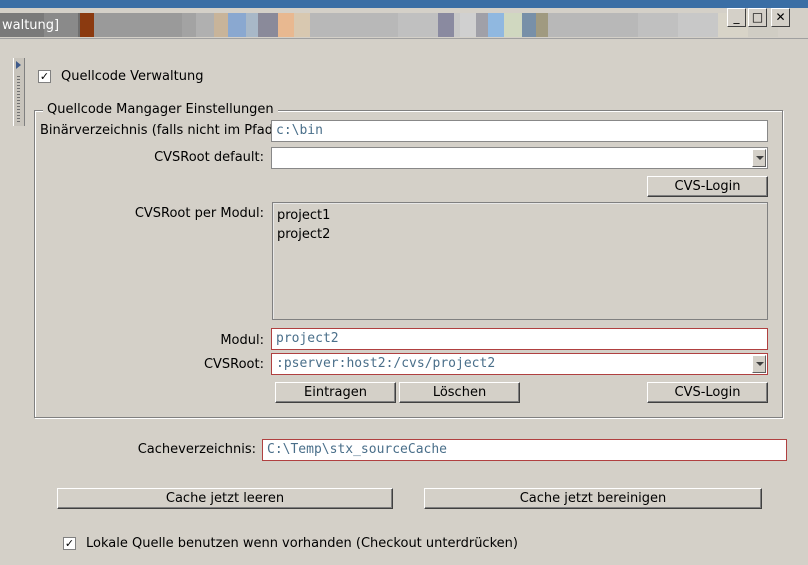 Image resolution: width=808 pixels, height=565 pixels. What do you see at coordinates (707, 186) in the screenshot?
I see `cvs-login-button: CVS-Login` at bounding box center [707, 186].